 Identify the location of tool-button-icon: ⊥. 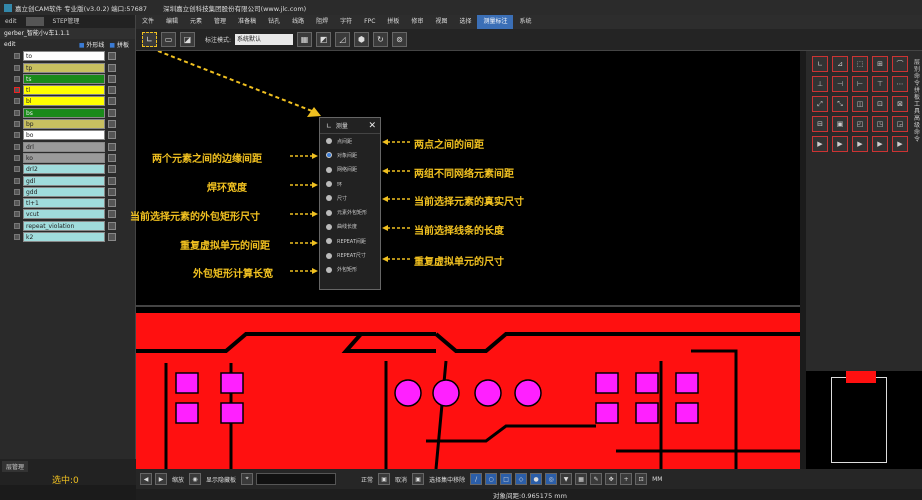
(820, 84).